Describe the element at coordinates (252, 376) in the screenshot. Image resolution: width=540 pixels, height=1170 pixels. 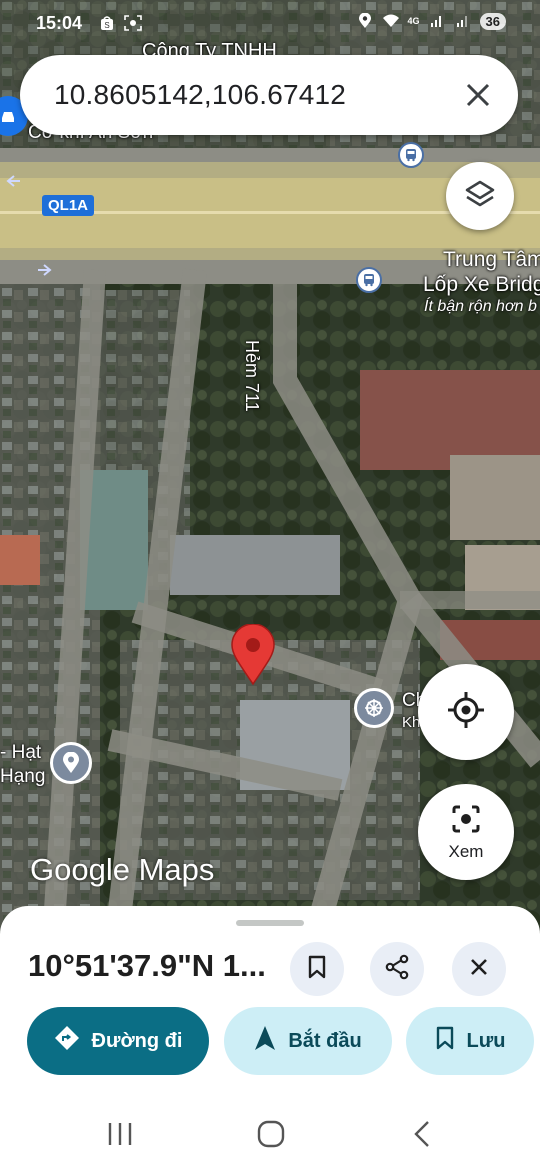
I see `map-label-alley: Hẻm 711` at that location.